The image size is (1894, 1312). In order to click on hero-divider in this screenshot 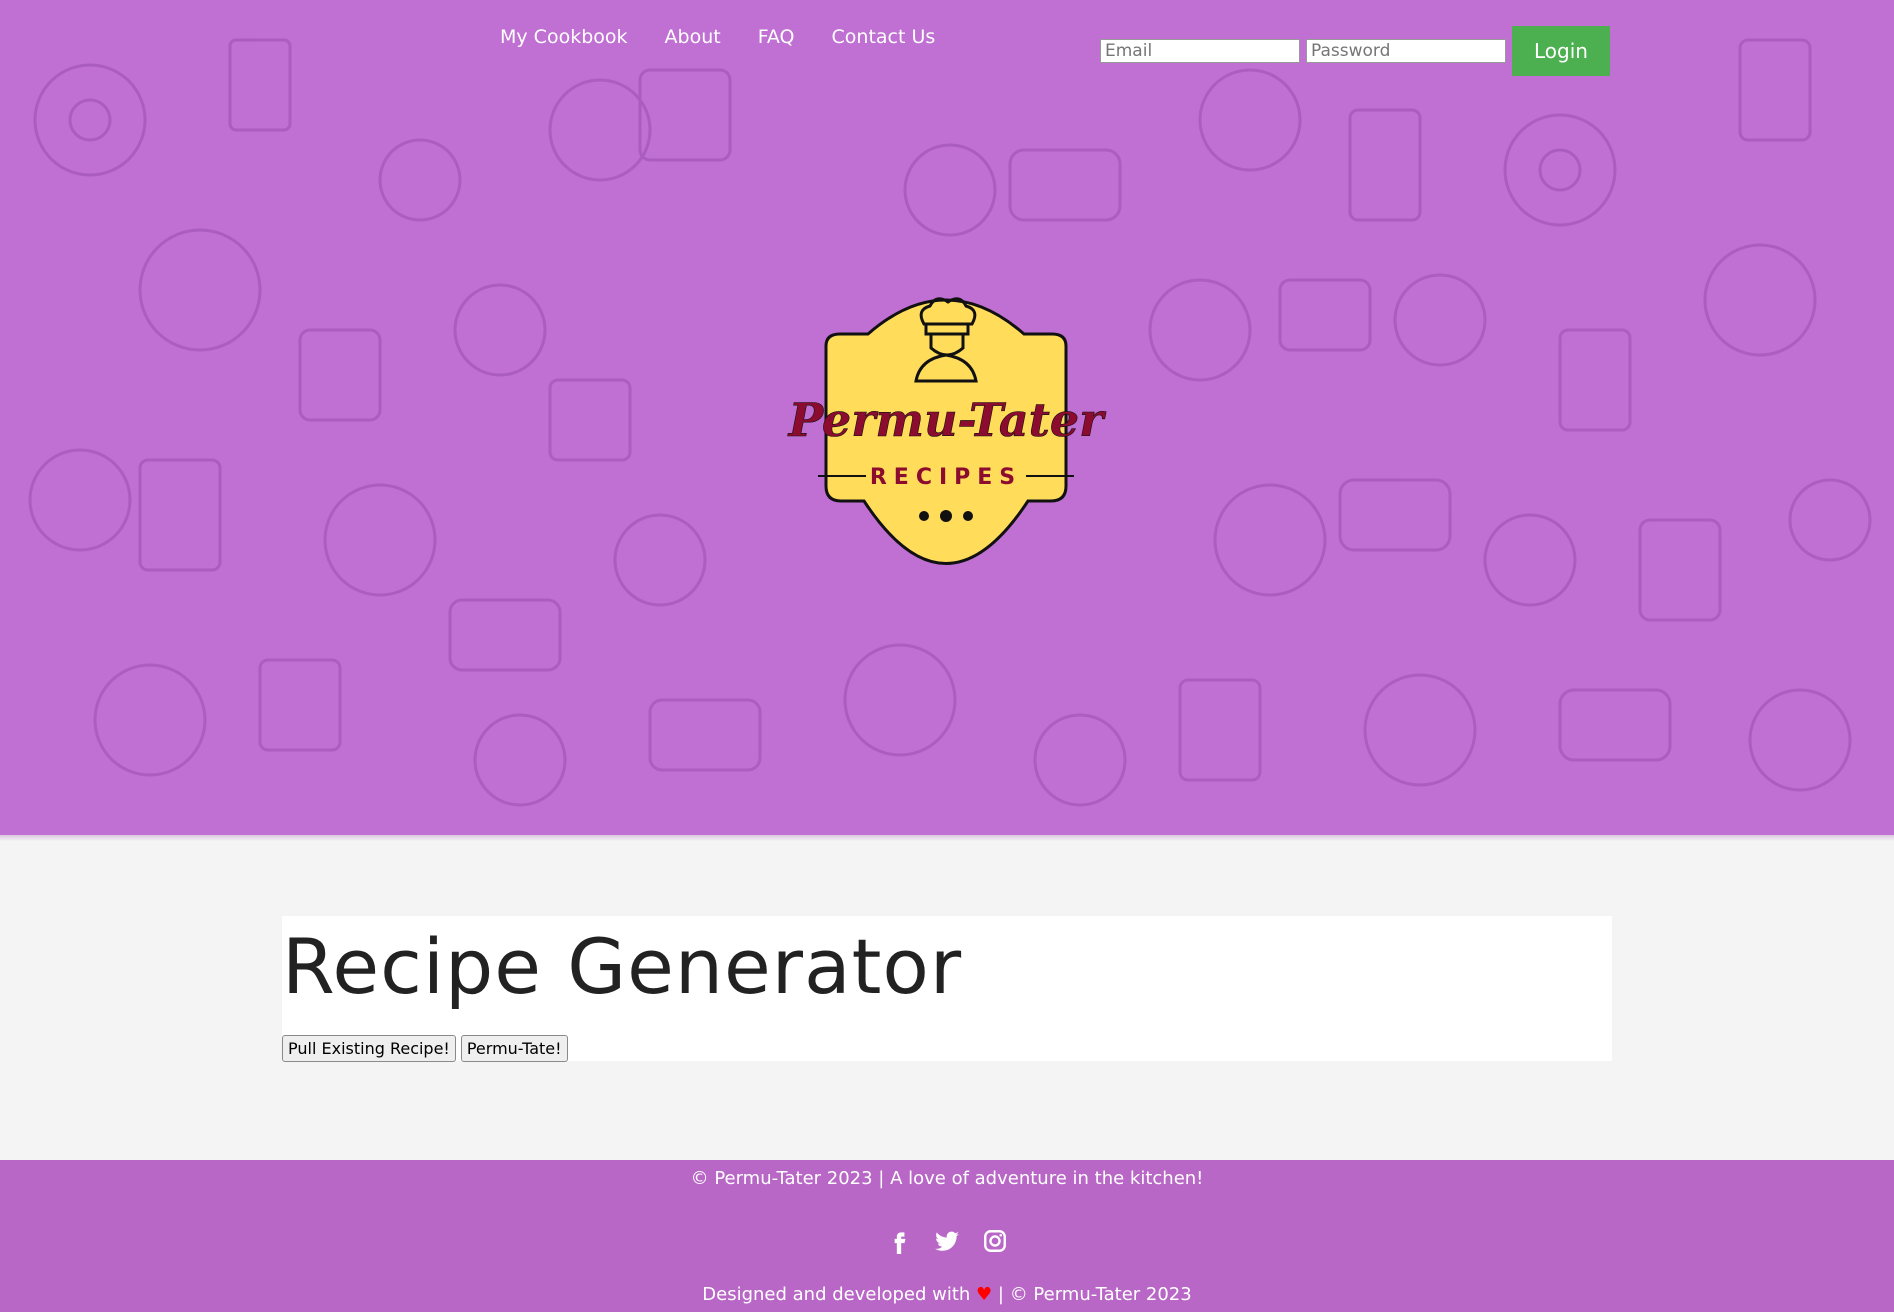, I will do `click(947, 838)`.